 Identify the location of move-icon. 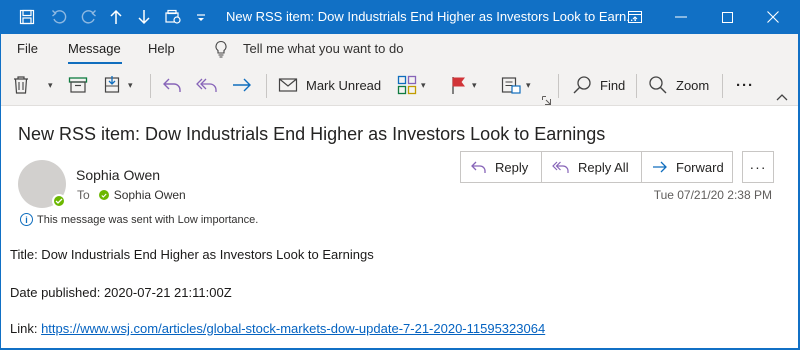
(114, 85).